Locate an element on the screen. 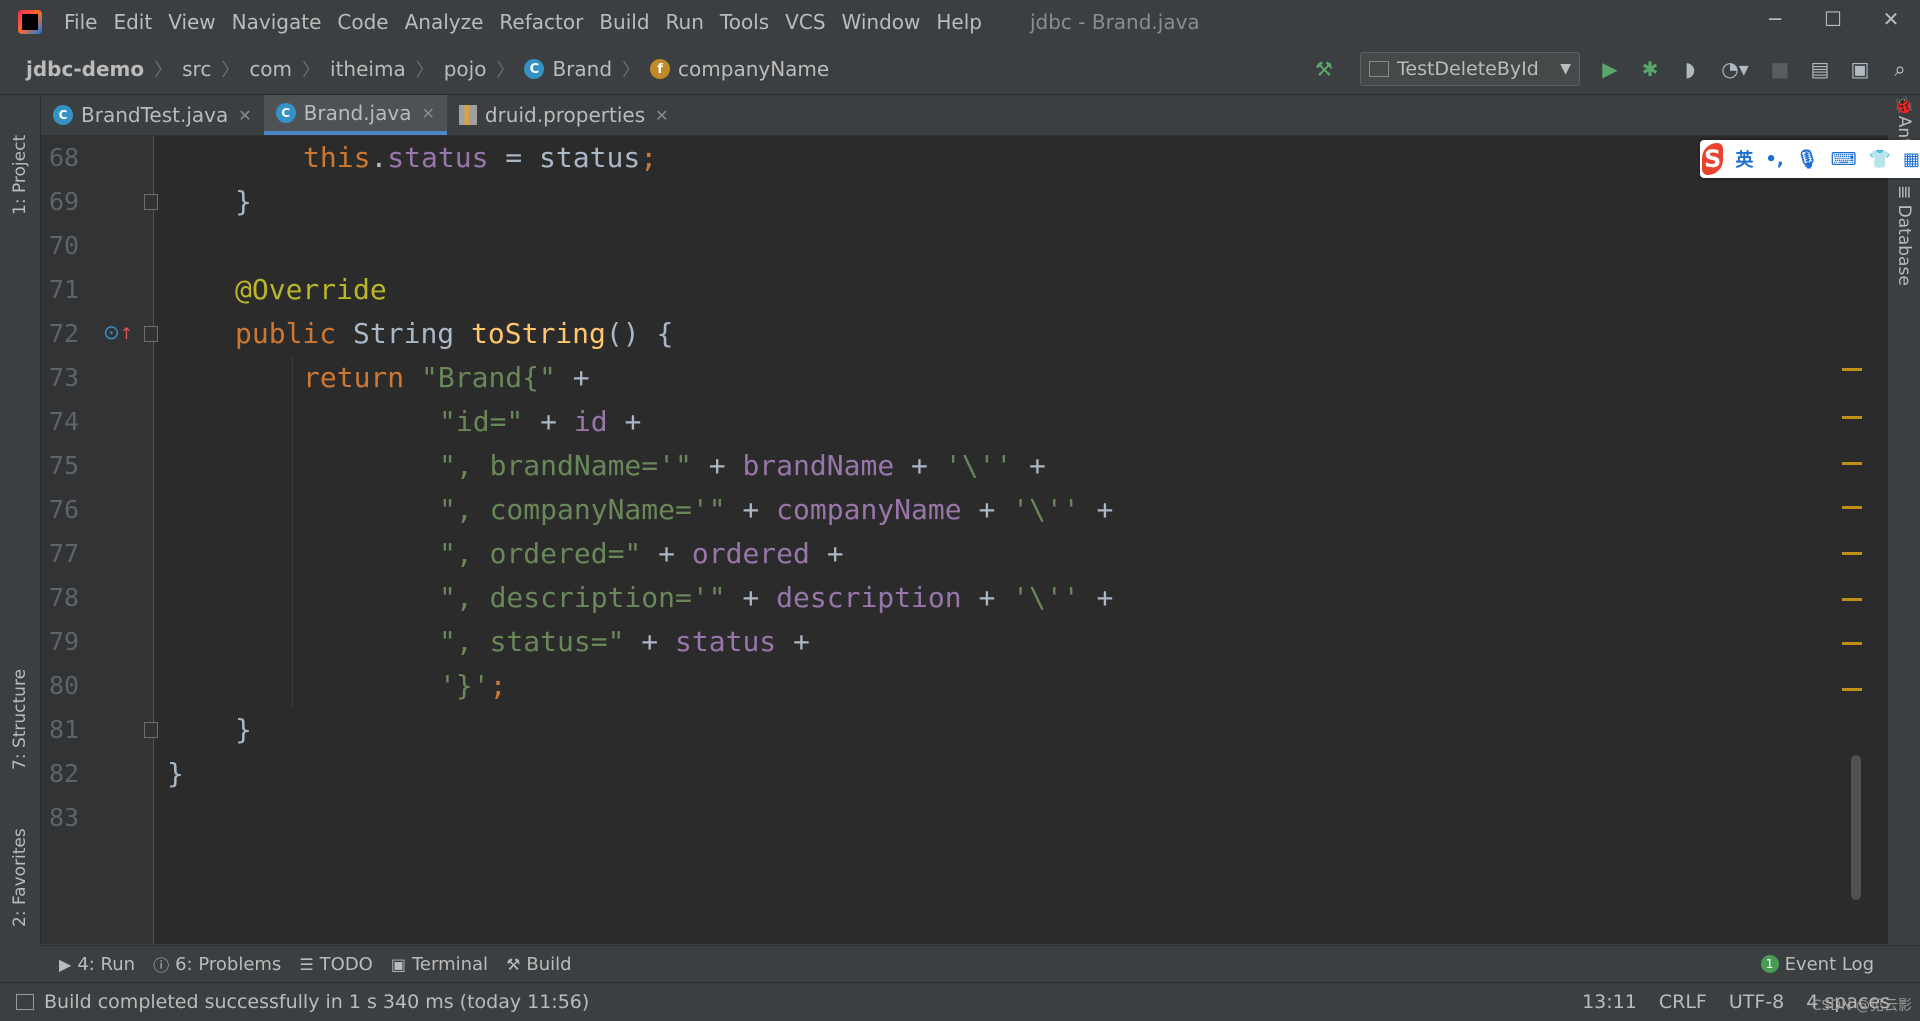  menu-window: Window is located at coordinates (881, 22).